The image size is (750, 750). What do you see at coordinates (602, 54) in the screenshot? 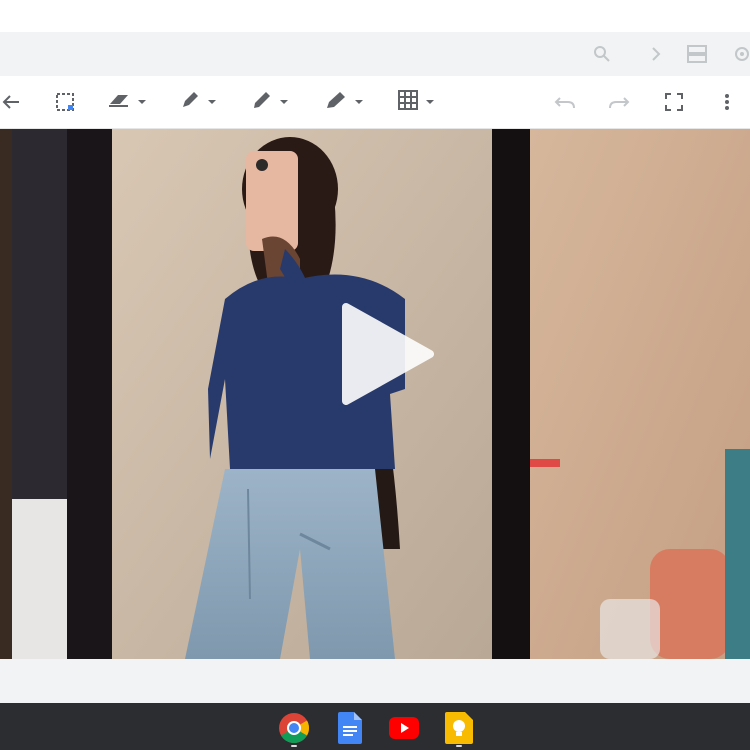
I see `search-icon` at bounding box center [602, 54].